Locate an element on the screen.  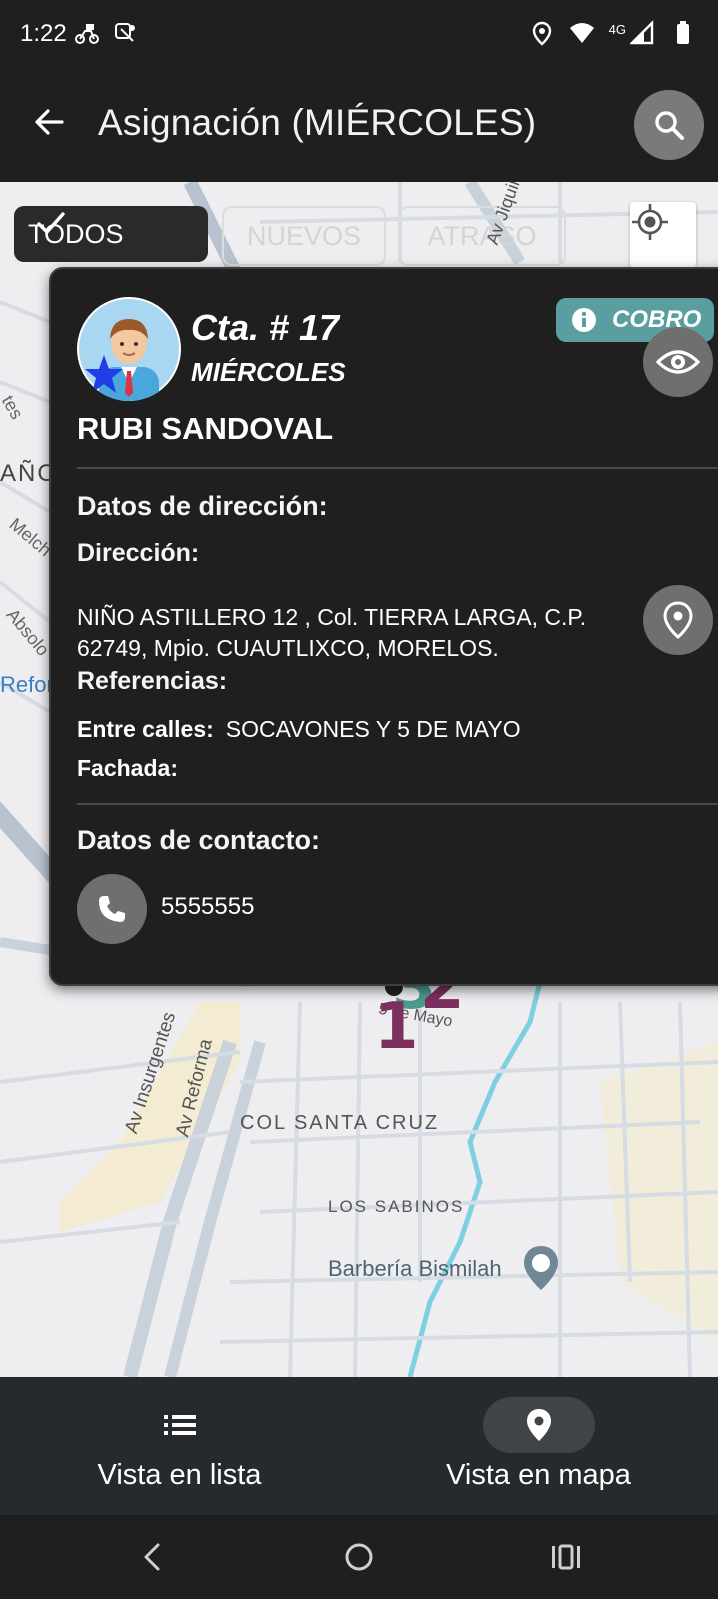
info-icon is located at coordinates (584, 320).